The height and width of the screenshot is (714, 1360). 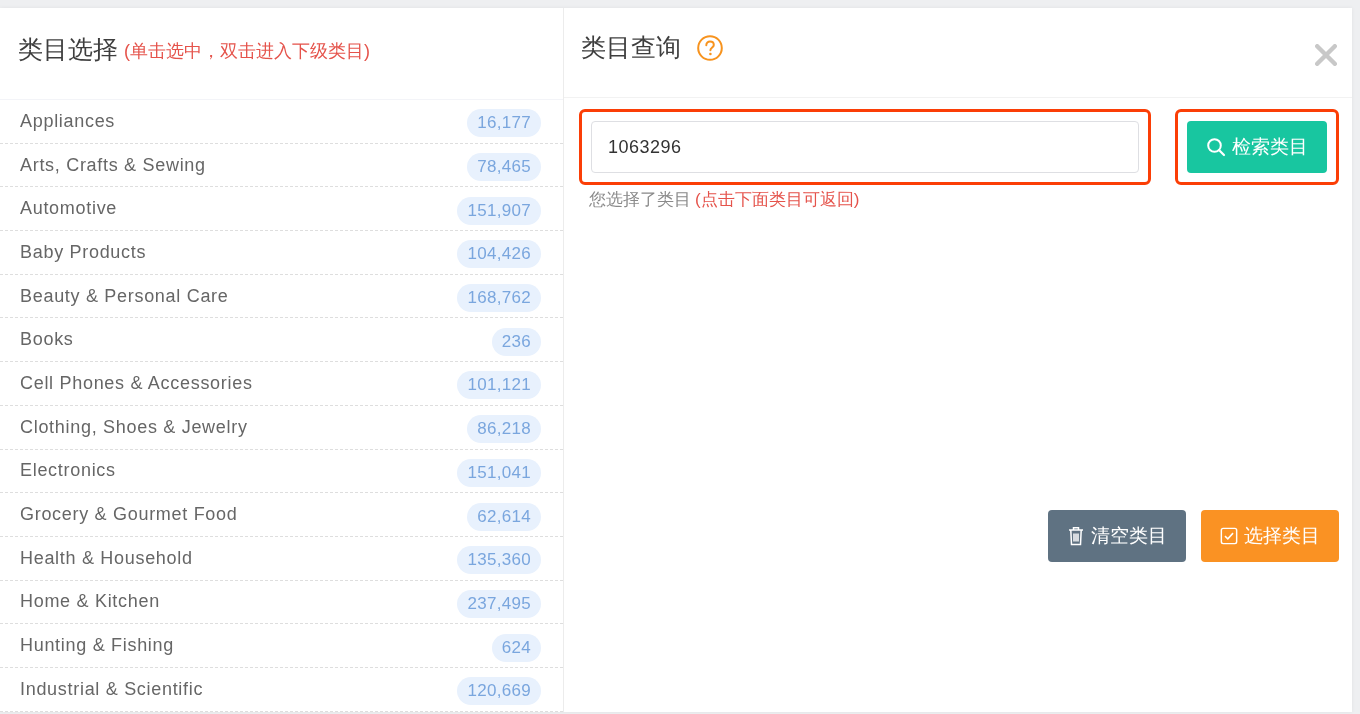 I want to click on count-badge: 151,907, so click(x=499, y=210).